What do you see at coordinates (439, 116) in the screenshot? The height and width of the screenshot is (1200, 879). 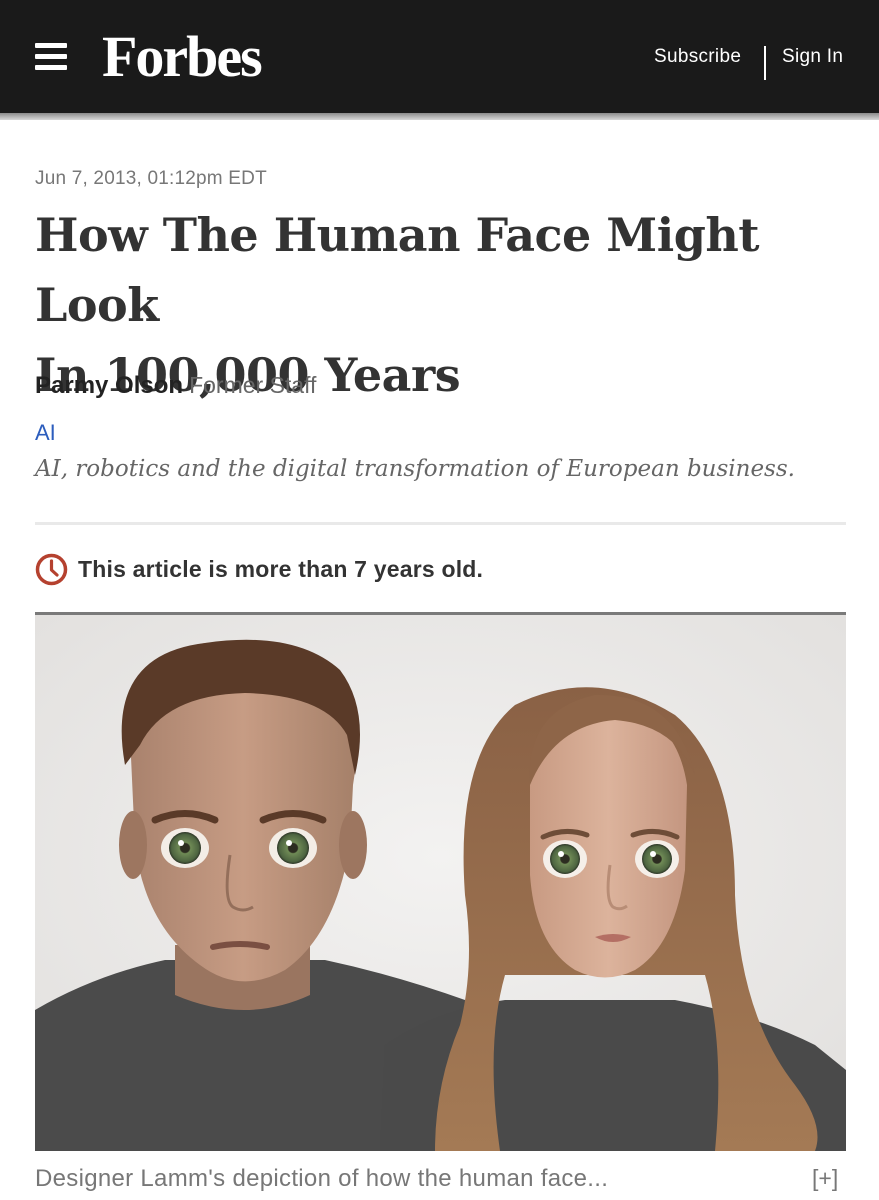 I see `header-shadow` at bounding box center [439, 116].